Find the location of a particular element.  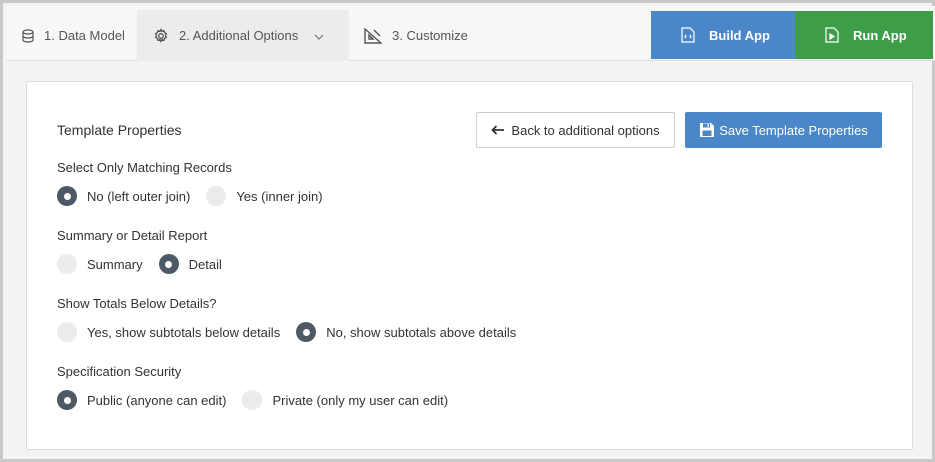

run-app-label: Run App is located at coordinates (880, 35).